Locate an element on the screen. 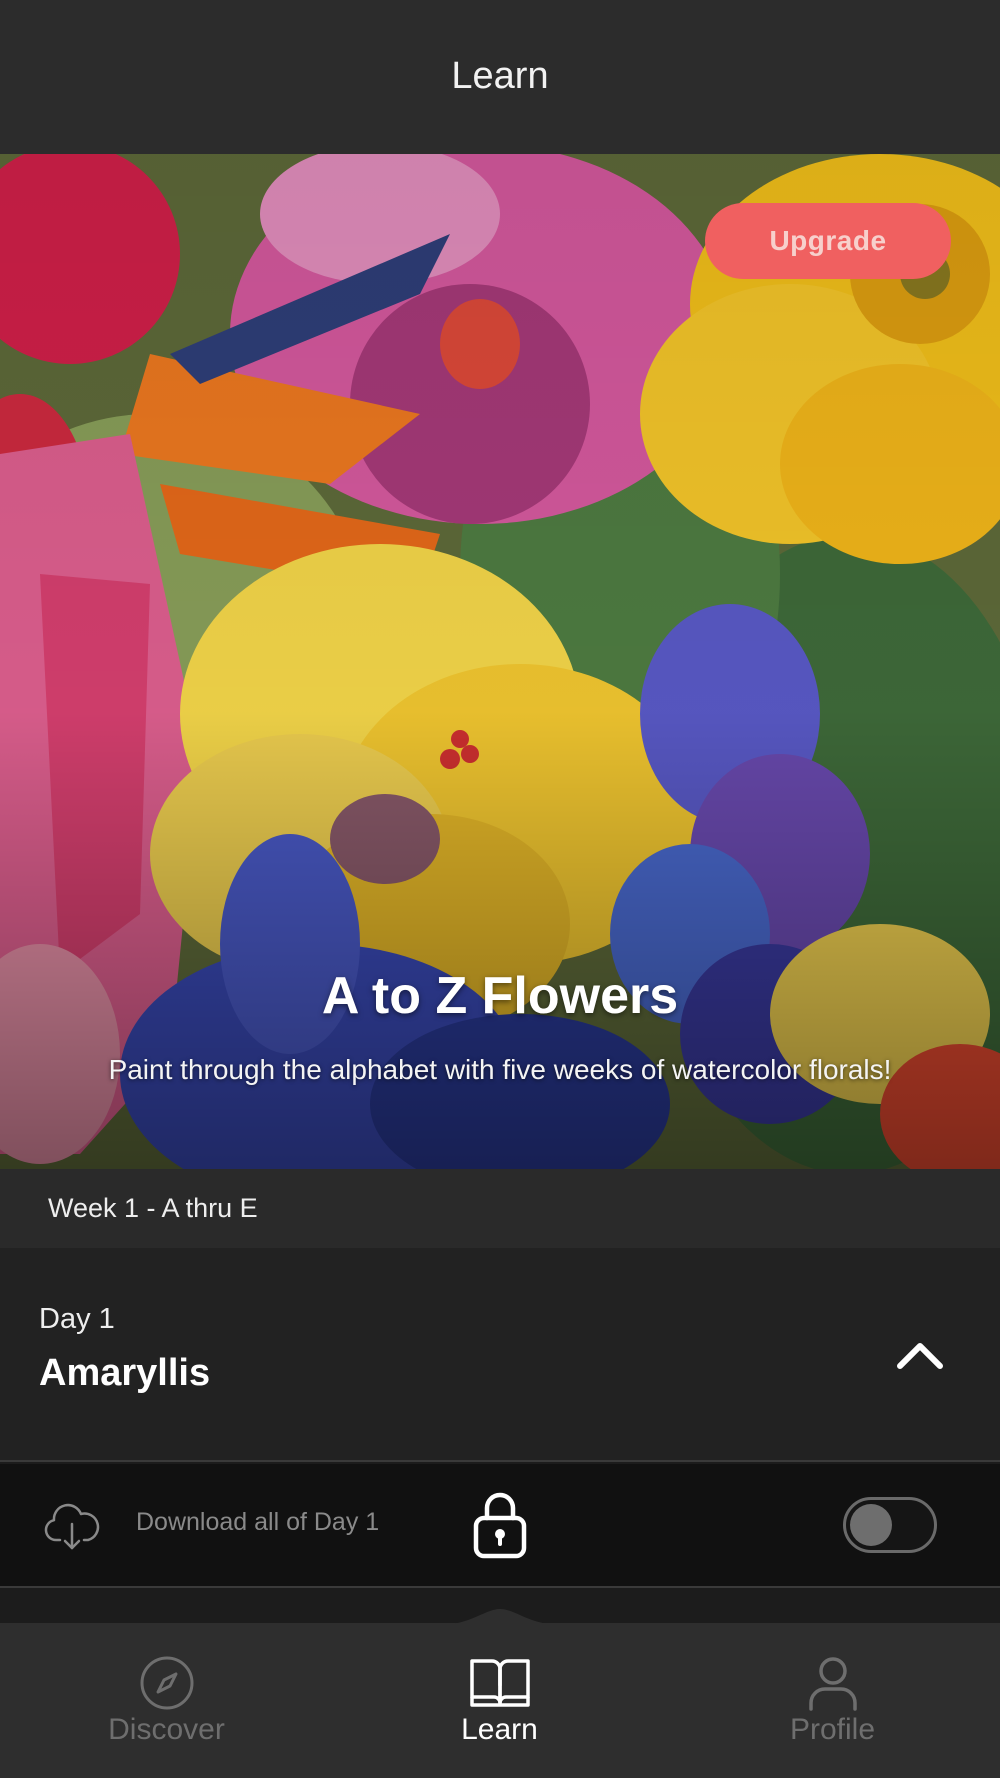  book-icon is located at coordinates (499, 1683).